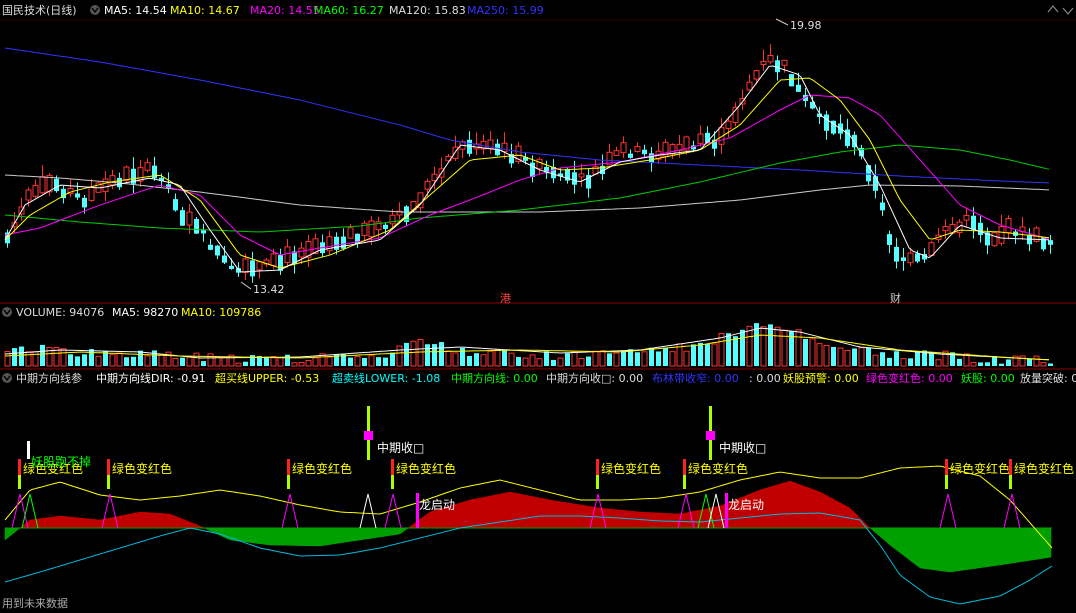 Image resolution: width=1076 pixels, height=613 pixels. Describe the element at coordinates (151, 378) in the screenshot. I see `indicator-value-1: 中期方向线DIR: -0.91` at that location.